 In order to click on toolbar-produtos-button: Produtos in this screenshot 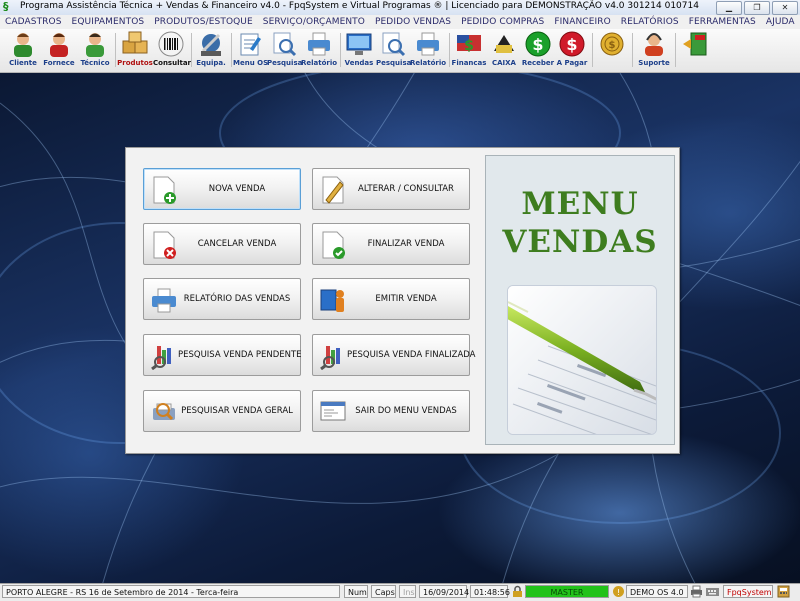, I will do `click(135, 50)`.